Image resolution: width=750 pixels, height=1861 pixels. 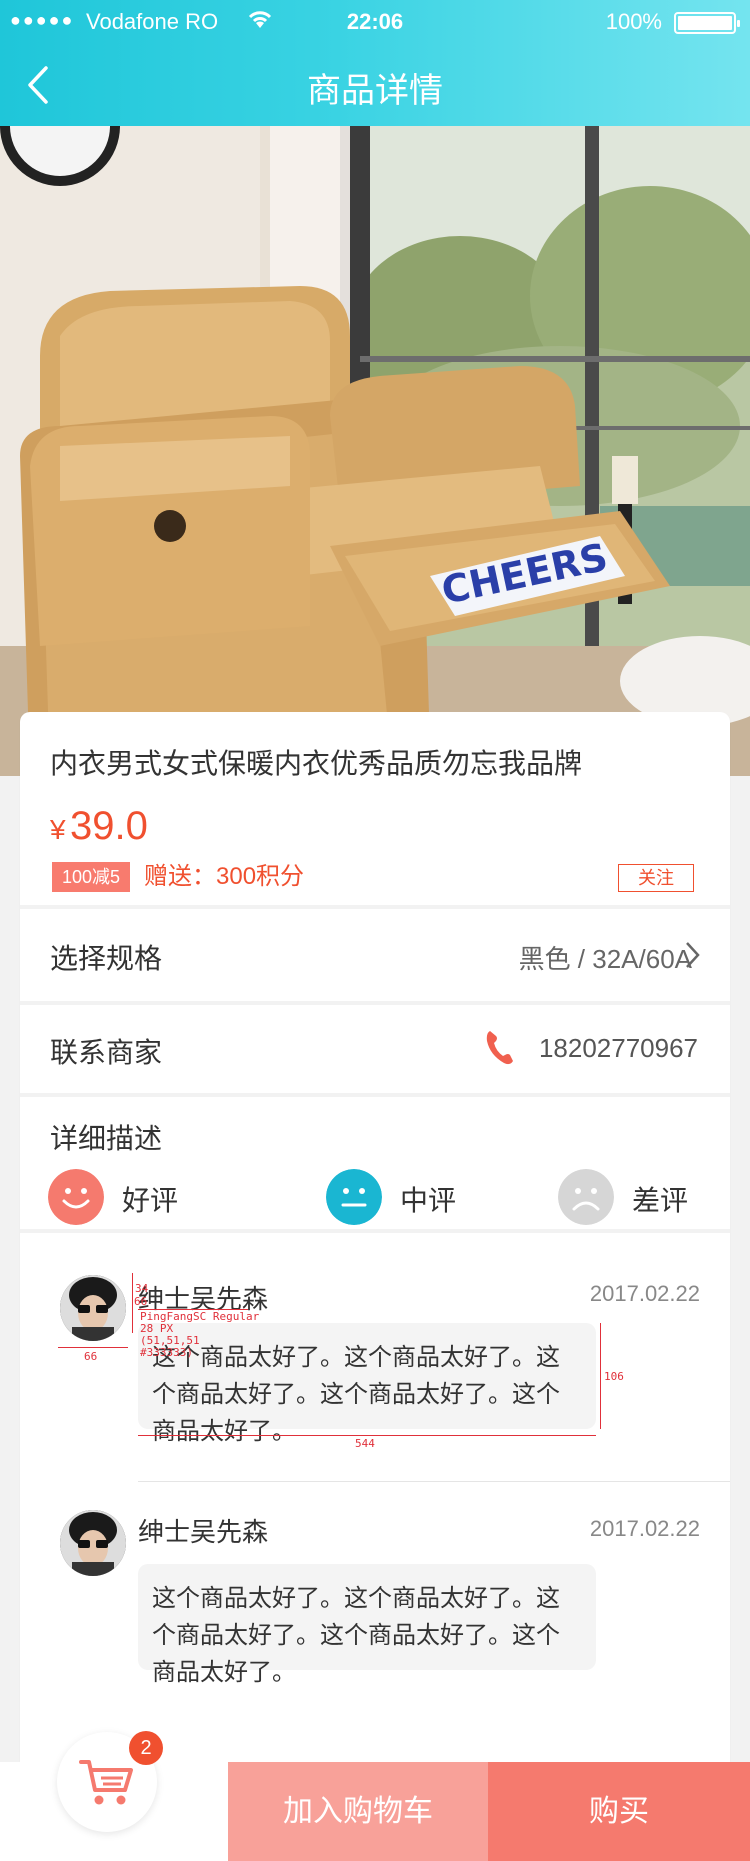 What do you see at coordinates (150, 1200) in the screenshot?
I see `rating-good-label: 好评` at bounding box center [150, 1200].